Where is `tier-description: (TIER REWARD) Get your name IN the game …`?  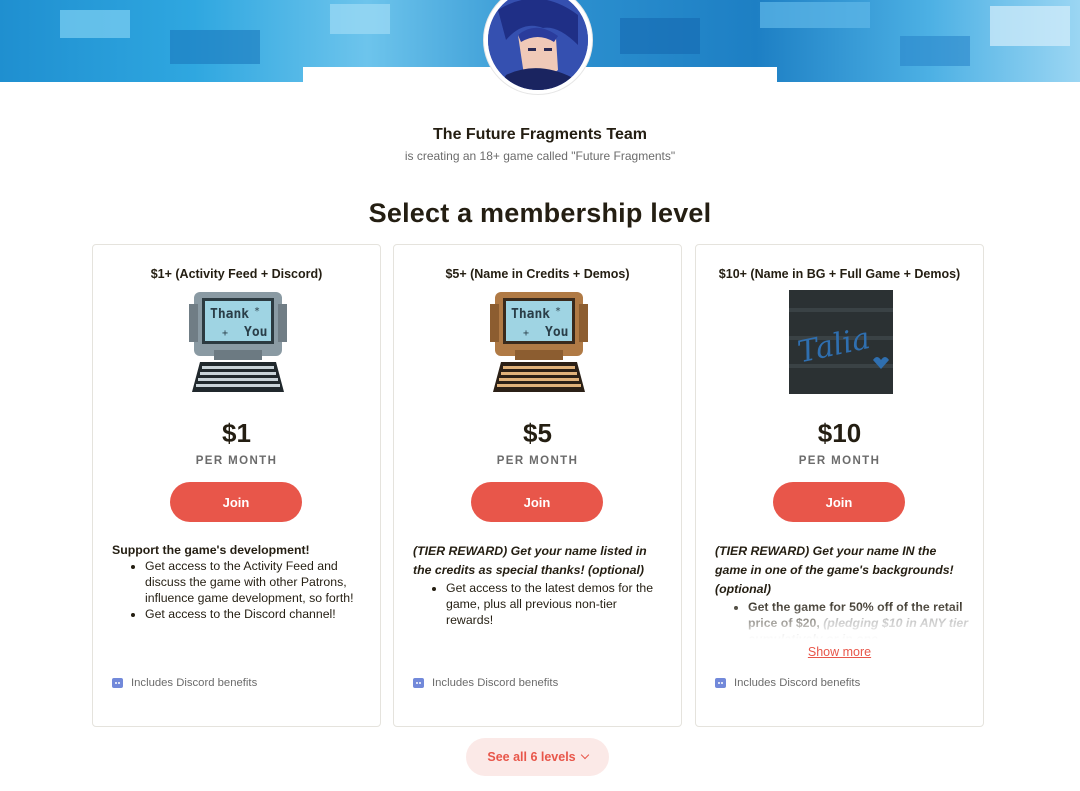
tier-description: (TIER REWARD) Get your name IN the game … is located at coordinates (842, 590).